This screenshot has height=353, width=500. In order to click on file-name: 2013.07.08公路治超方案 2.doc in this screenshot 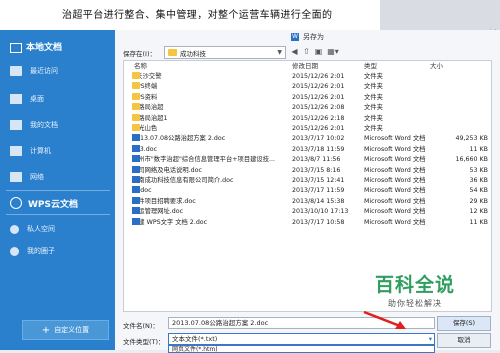, I will do `click(211, 139)`.